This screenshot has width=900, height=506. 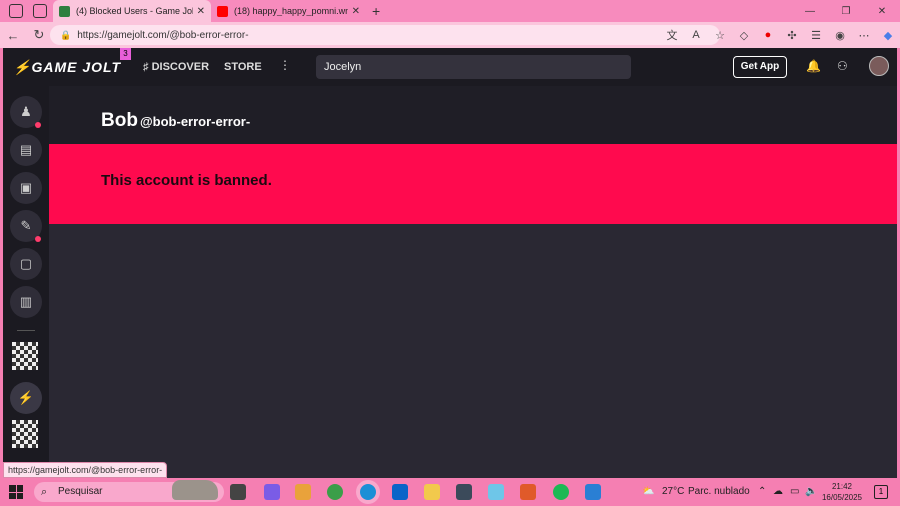 What do you see at coordinates (44, 492) in the screenshot?
I see `search-icon: ⌕` at bounding box center [44, 492].